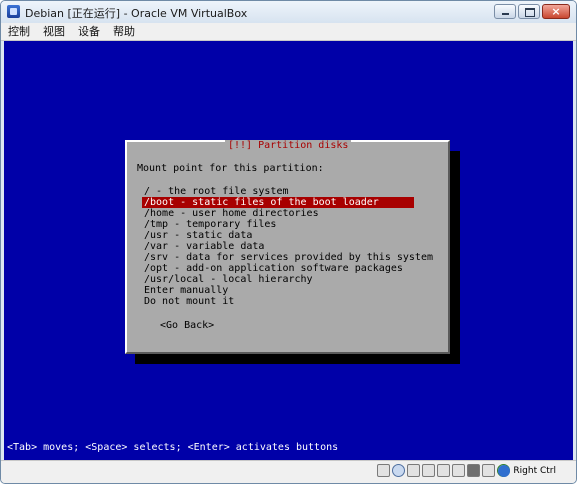  What do you see at coordinates (136, 13) in the screenshot?
I see `window-title: Debian [正在运行] - Oracle VM VirtualBox` at bounding box center [136, 13].